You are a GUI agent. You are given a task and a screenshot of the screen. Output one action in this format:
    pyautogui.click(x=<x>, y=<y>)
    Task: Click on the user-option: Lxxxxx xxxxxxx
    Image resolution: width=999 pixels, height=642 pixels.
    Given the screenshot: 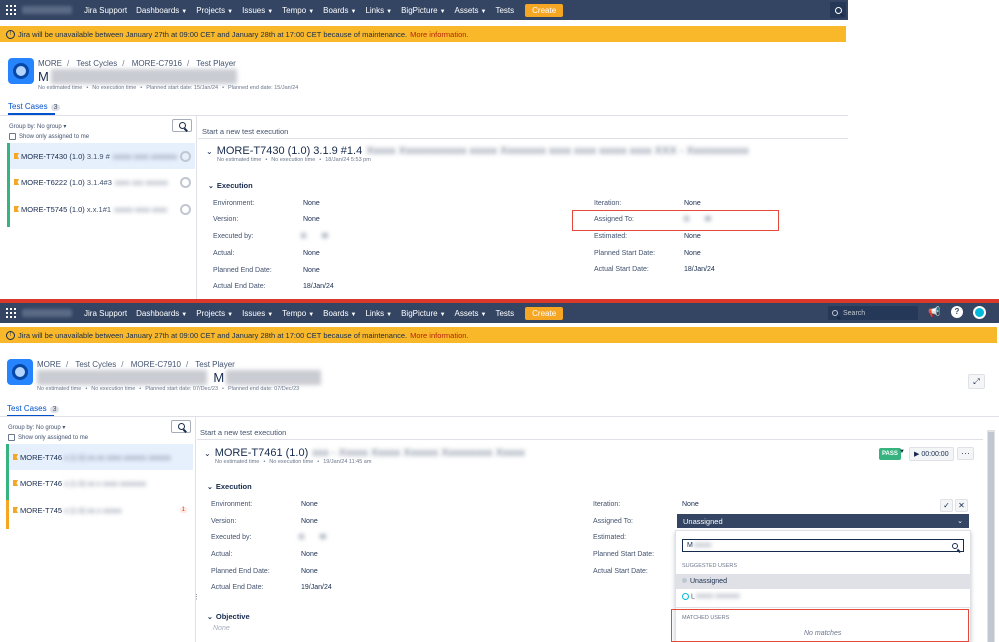 What is the action you would take?
    pyautogui.click(x=711, y=596)
    